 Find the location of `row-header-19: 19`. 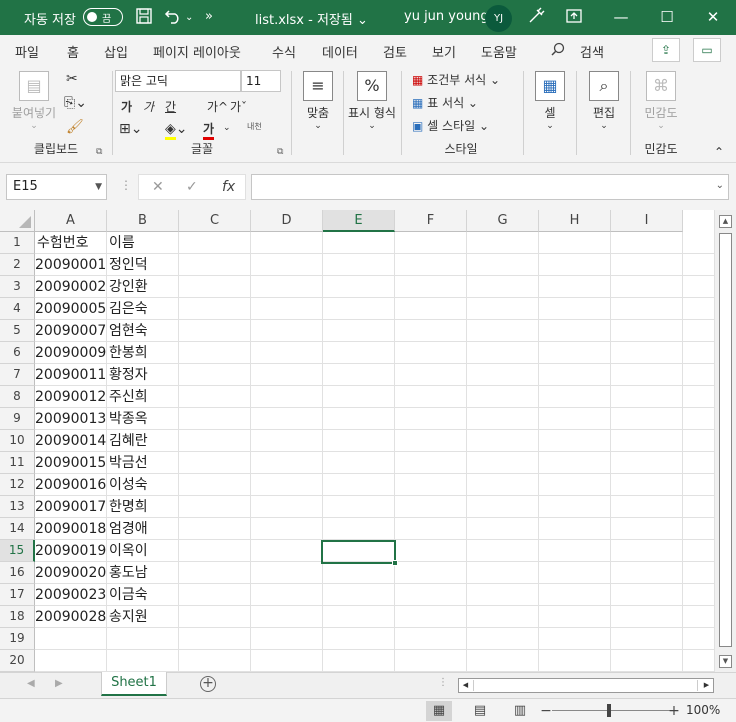

row-header-19: 19 is located at coordinates (17, 639).